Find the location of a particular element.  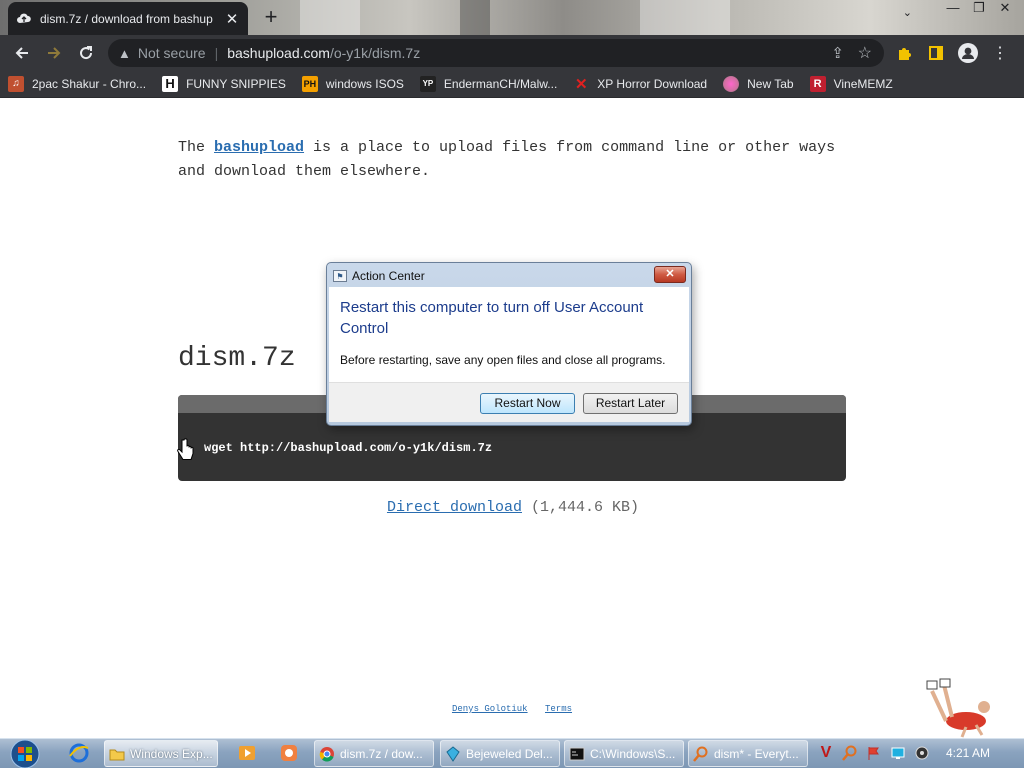

flag-icon is located at coordinates (874, 753).